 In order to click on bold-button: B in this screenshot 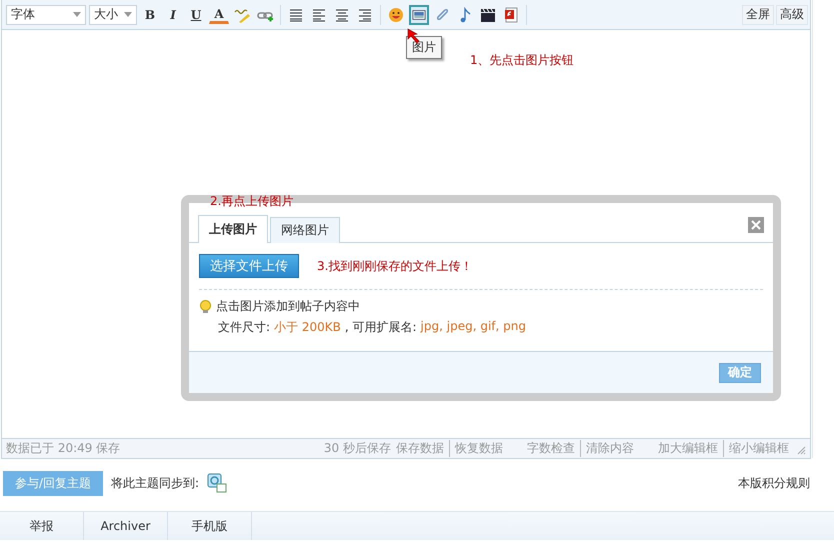, I will do `click(150, 14)`.